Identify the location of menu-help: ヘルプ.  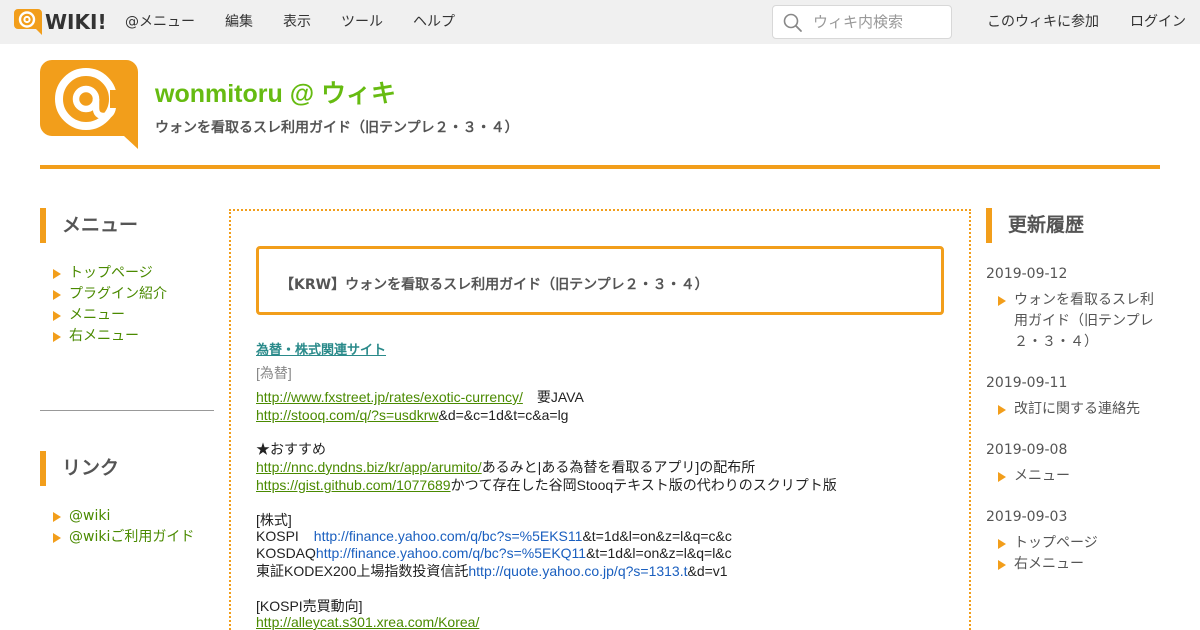
(434, 22).